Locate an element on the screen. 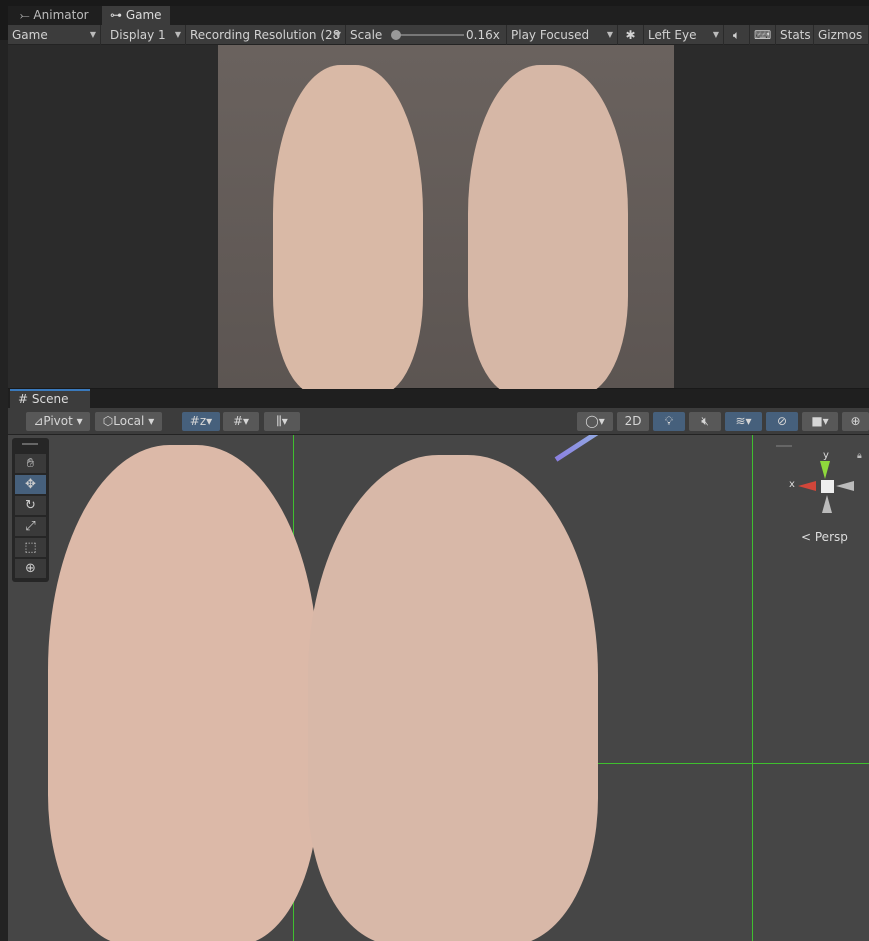 The width and height of the screenshot is (869, 941). ruler-button: ⫼▾ is located at coordinates (282, 421).